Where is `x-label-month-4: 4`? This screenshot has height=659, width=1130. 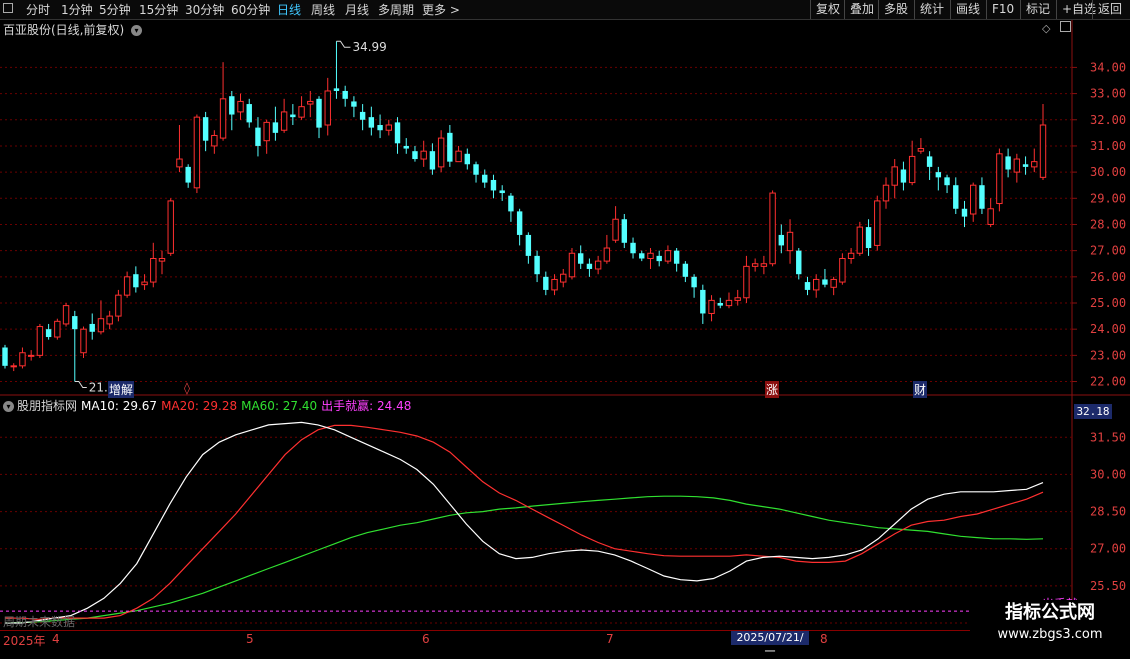
x-label-month-4: 4 is located at coordinates (56, 639).